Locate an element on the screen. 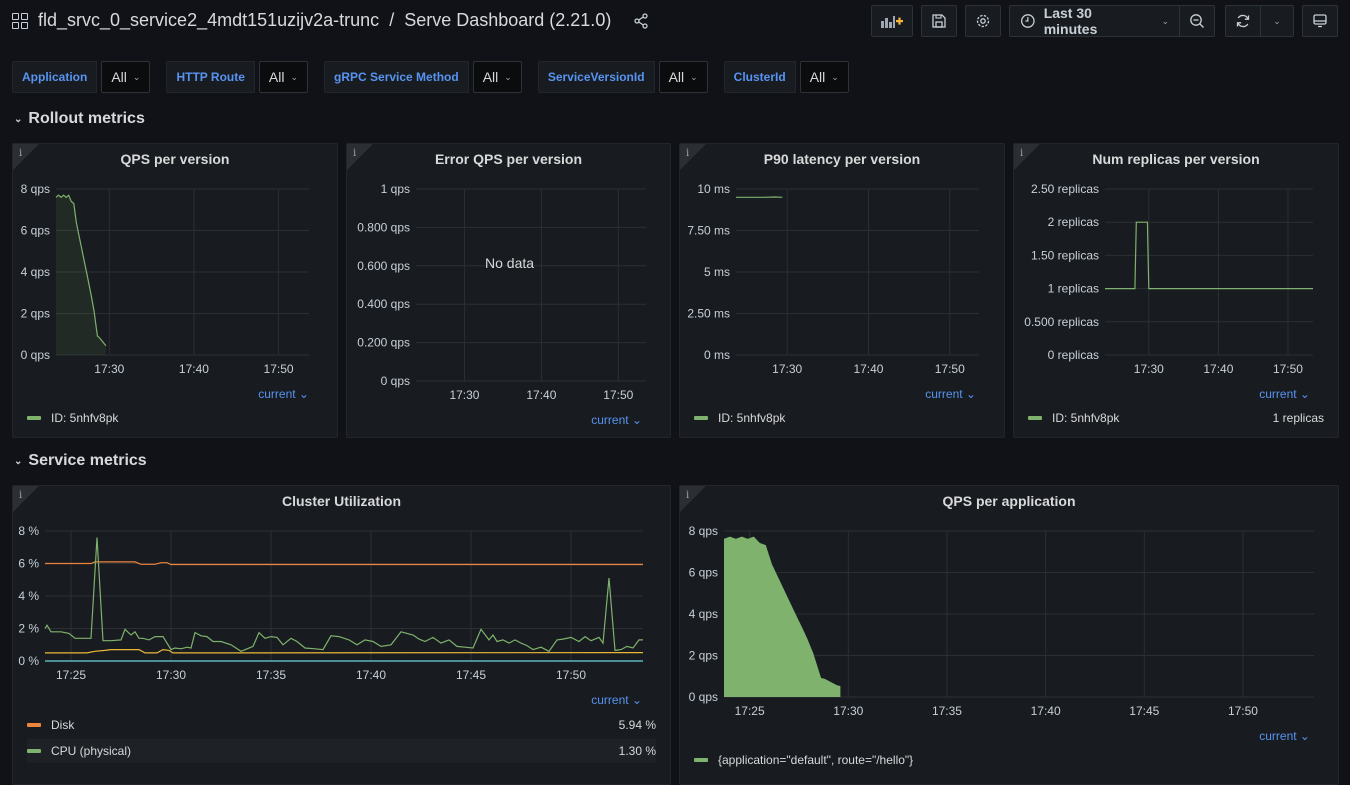 Image resolution: width=1350 pixels, height=785 pixels. y-tick-label: 6 qps is located at coordinates (703, 573).